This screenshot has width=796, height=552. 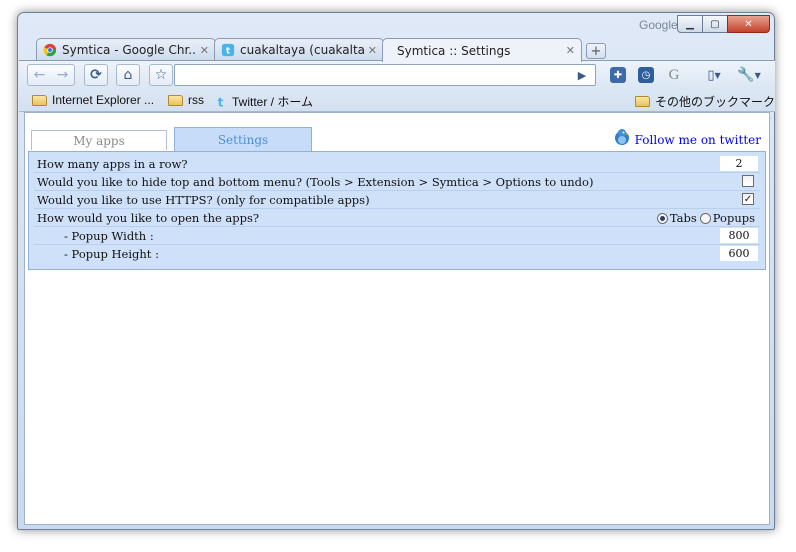 What do you see at coordinates (683, 218) in the screenshot?
I see `tabs-radio-label: Tabs` at bounding box center [683, 218].